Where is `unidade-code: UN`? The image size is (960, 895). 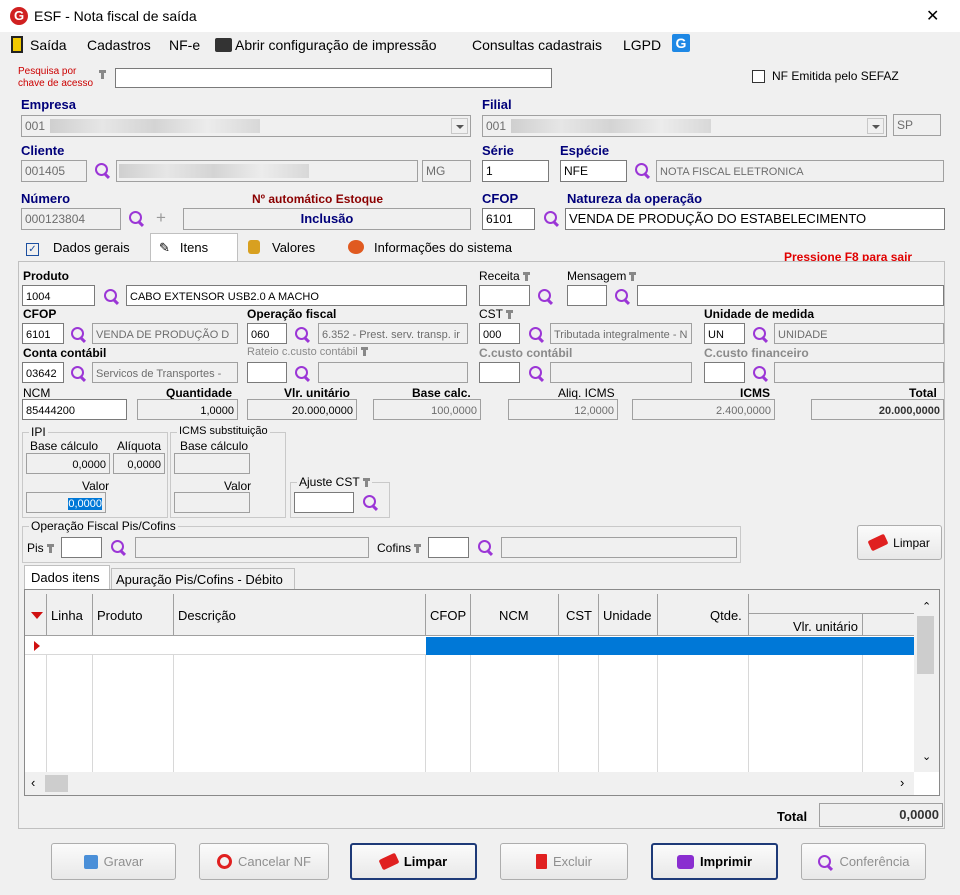 unidade-code: UN is located at coordinates (724, 333).